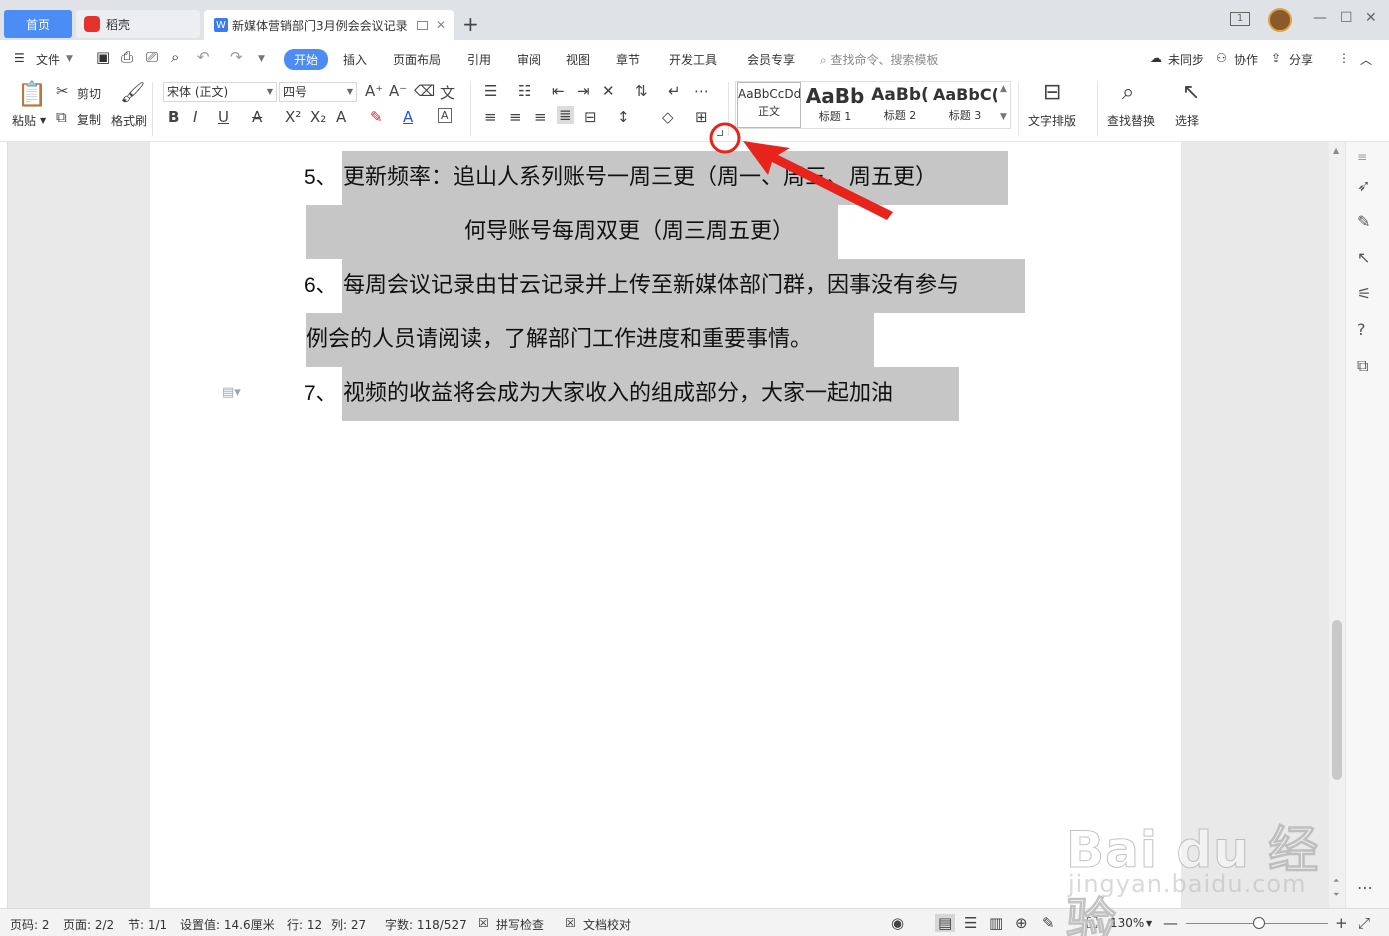  I want to click on print-preview-icon: ⌕, so click(175, 57).